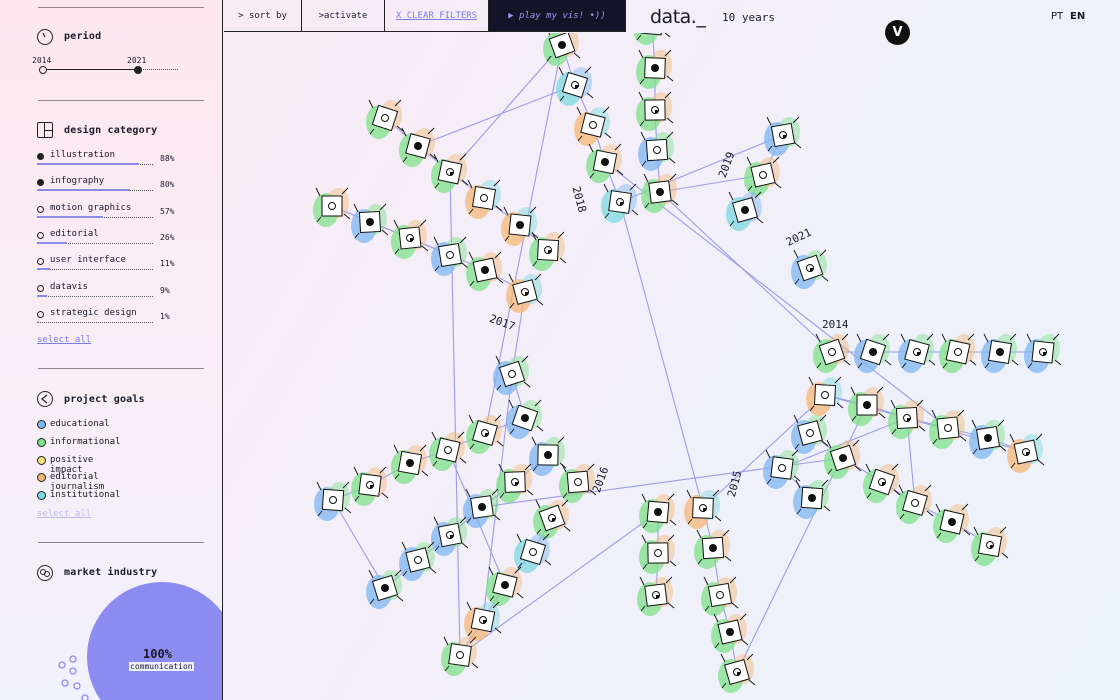  What do you see at coordinates (107, 293) in the screenshot?
I see `category-item: datavis 9%` at bounding box center [107, 293].